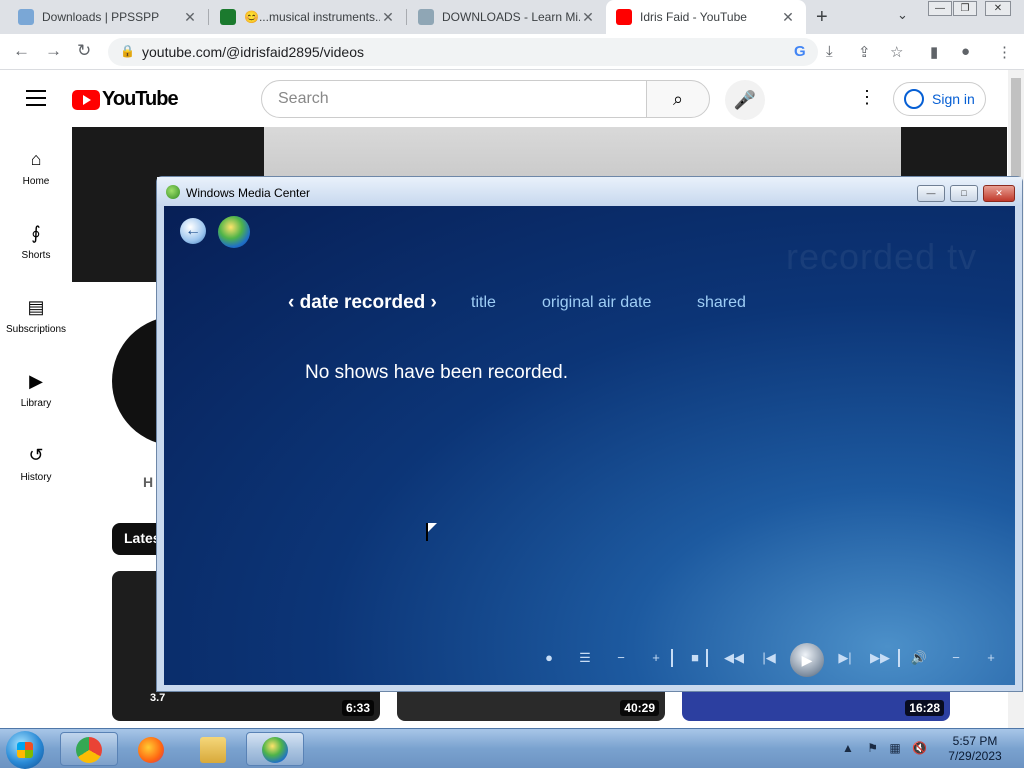  What do you see at coordinates (234, 232) in the screenshot?
I see `media-center-start-icon` at bounding box center [234, 232].